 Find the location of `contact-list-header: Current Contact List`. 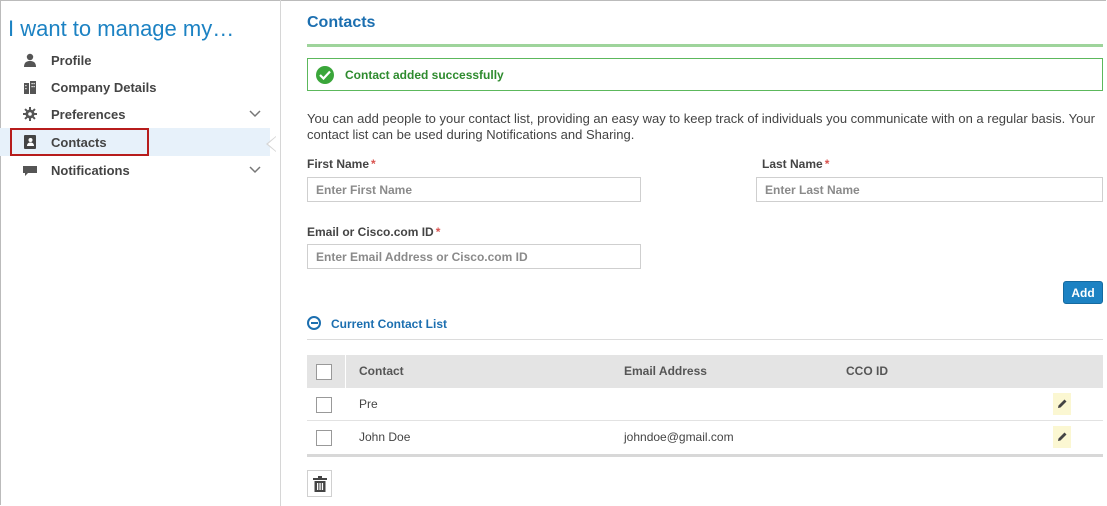

contact-list-header: Current Contact List is located at coordinates (705, 327).